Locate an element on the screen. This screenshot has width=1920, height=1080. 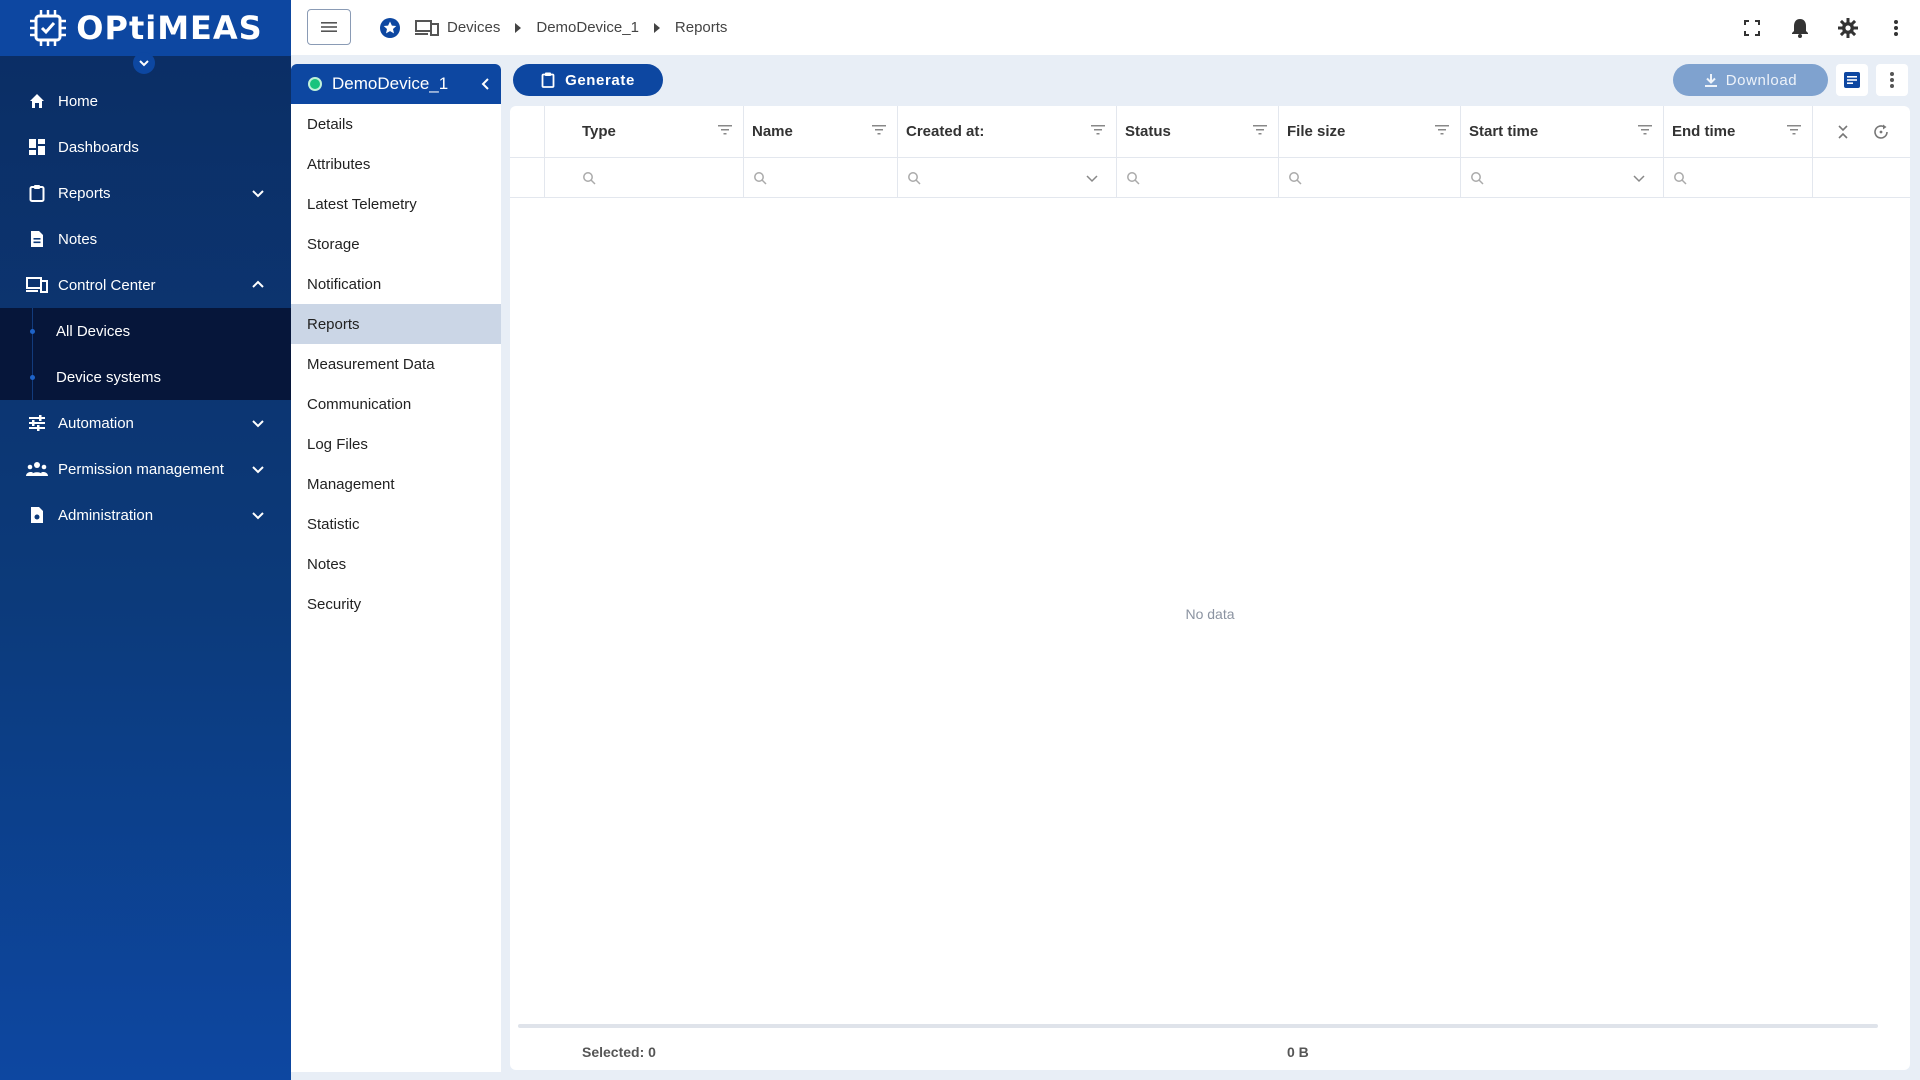
clipboard-icon is located at coordinates (548, 80).